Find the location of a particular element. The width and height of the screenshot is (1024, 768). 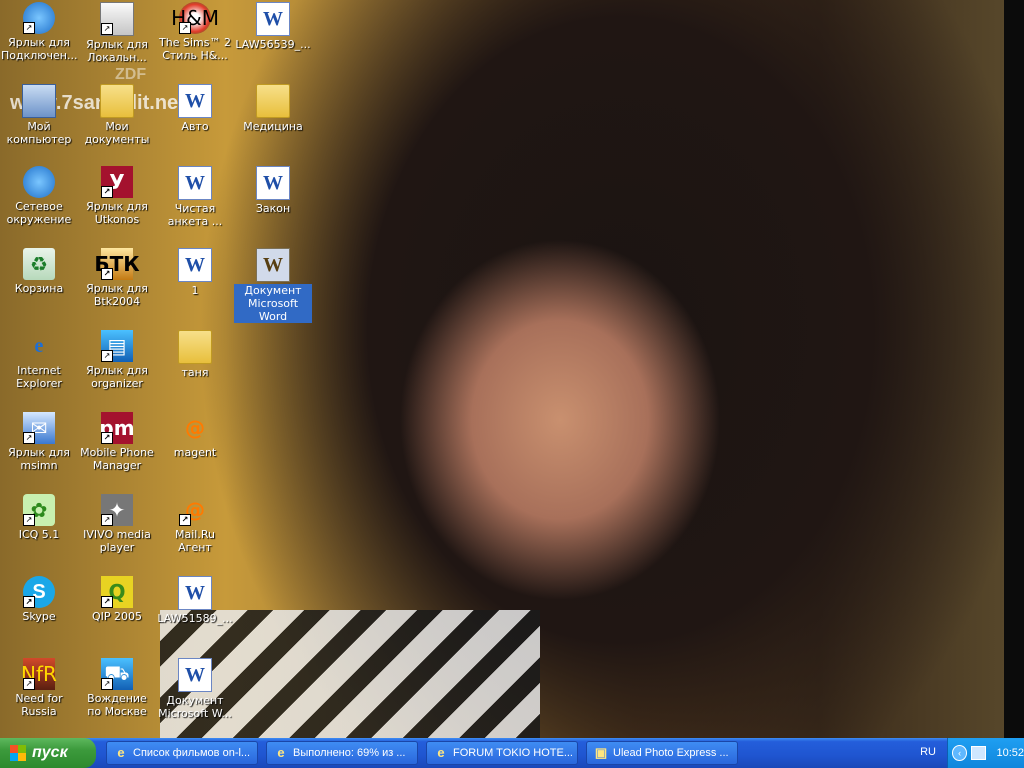

desktop-icon-btk2004: БТК ↗ Ярлык для Btk2004 is located at coordinates (117, 278).